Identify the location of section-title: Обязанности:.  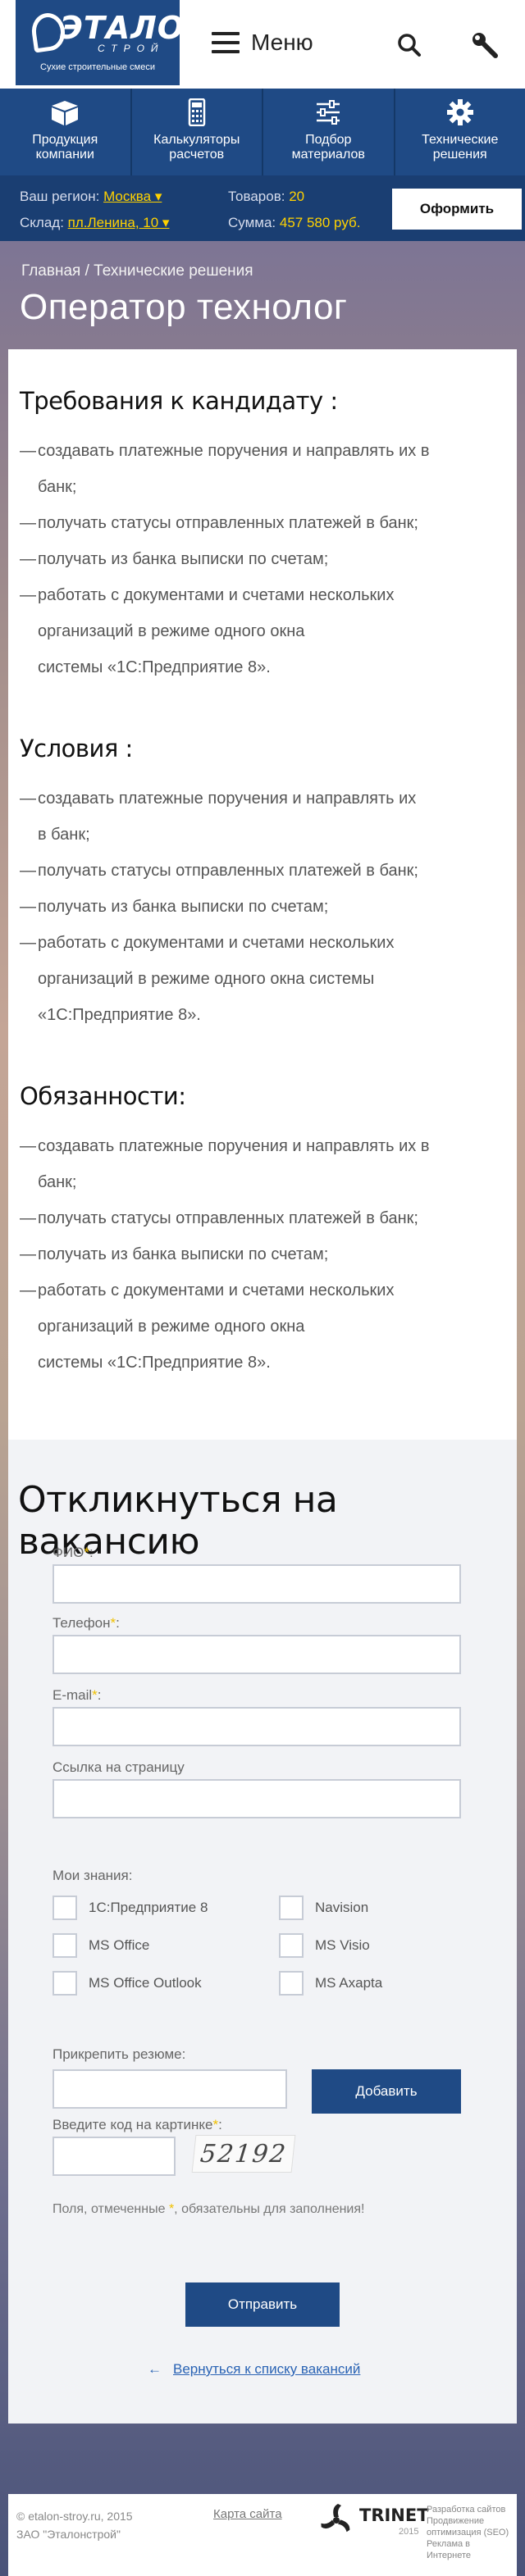
(103, 1096).